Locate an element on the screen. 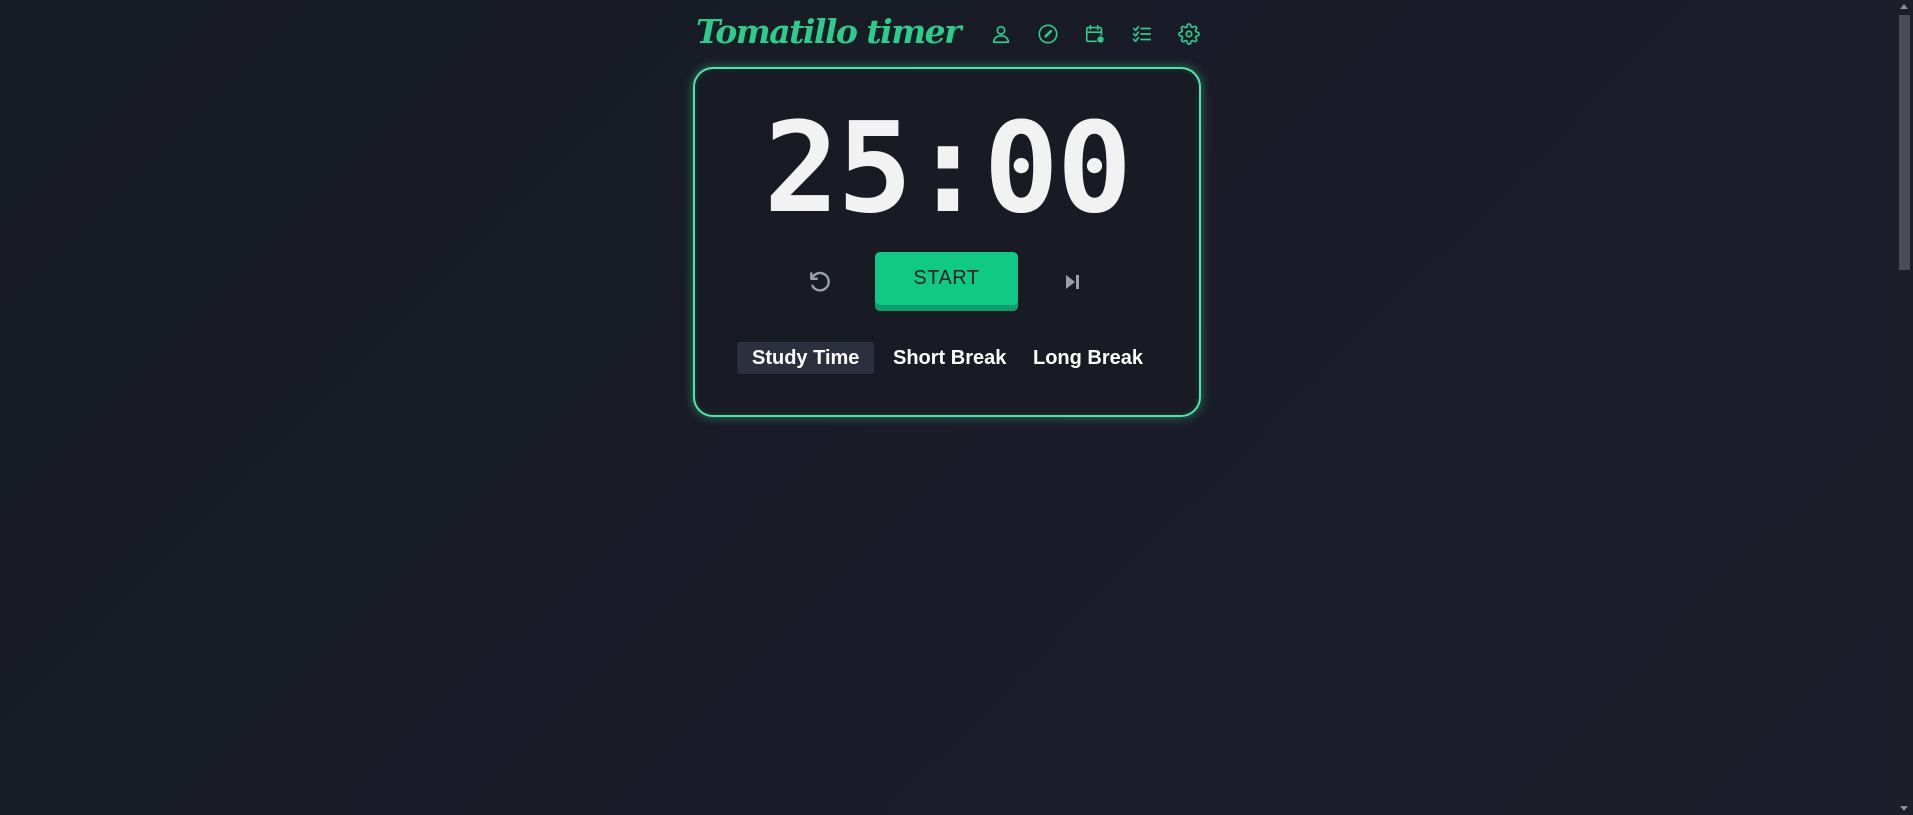 The width and height of the screenshot is (1913, 815). checklist-icon is located at coordinates (1142, 34).